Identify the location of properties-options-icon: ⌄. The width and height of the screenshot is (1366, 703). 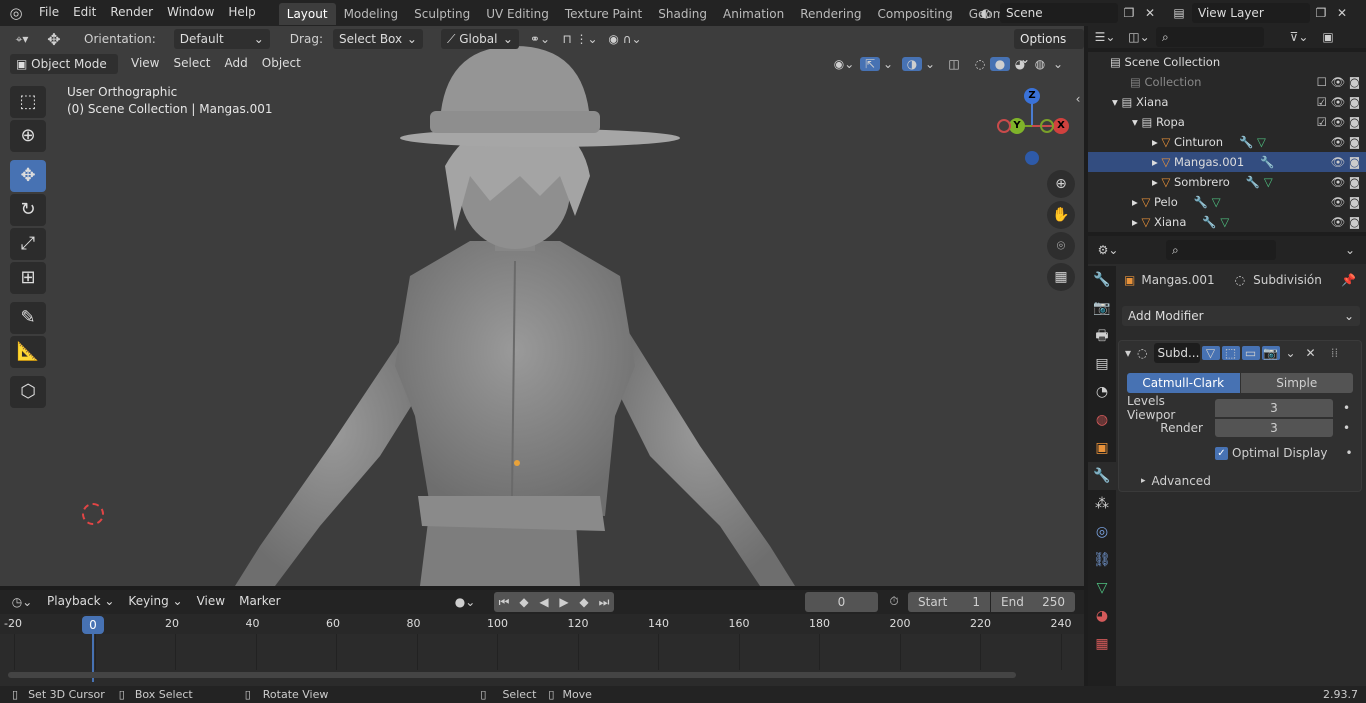
(1350, 250).